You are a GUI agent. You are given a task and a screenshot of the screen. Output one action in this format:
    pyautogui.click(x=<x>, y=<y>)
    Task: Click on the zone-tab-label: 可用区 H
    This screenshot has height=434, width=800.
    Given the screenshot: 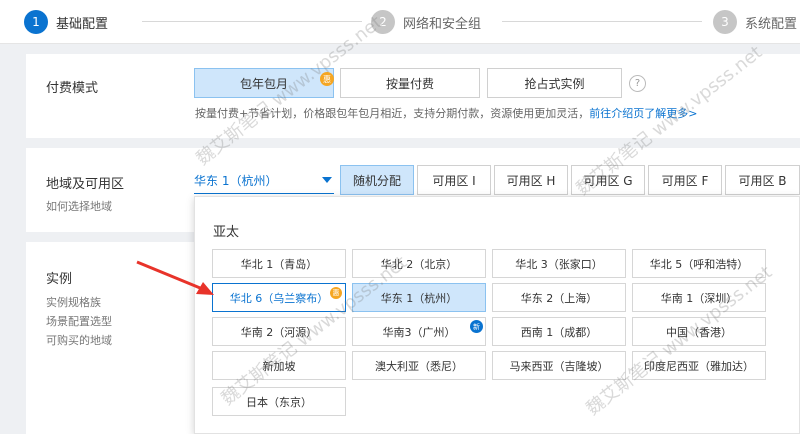 What is the action you would take?
    pyautogui.click(x=531, y=180)
    